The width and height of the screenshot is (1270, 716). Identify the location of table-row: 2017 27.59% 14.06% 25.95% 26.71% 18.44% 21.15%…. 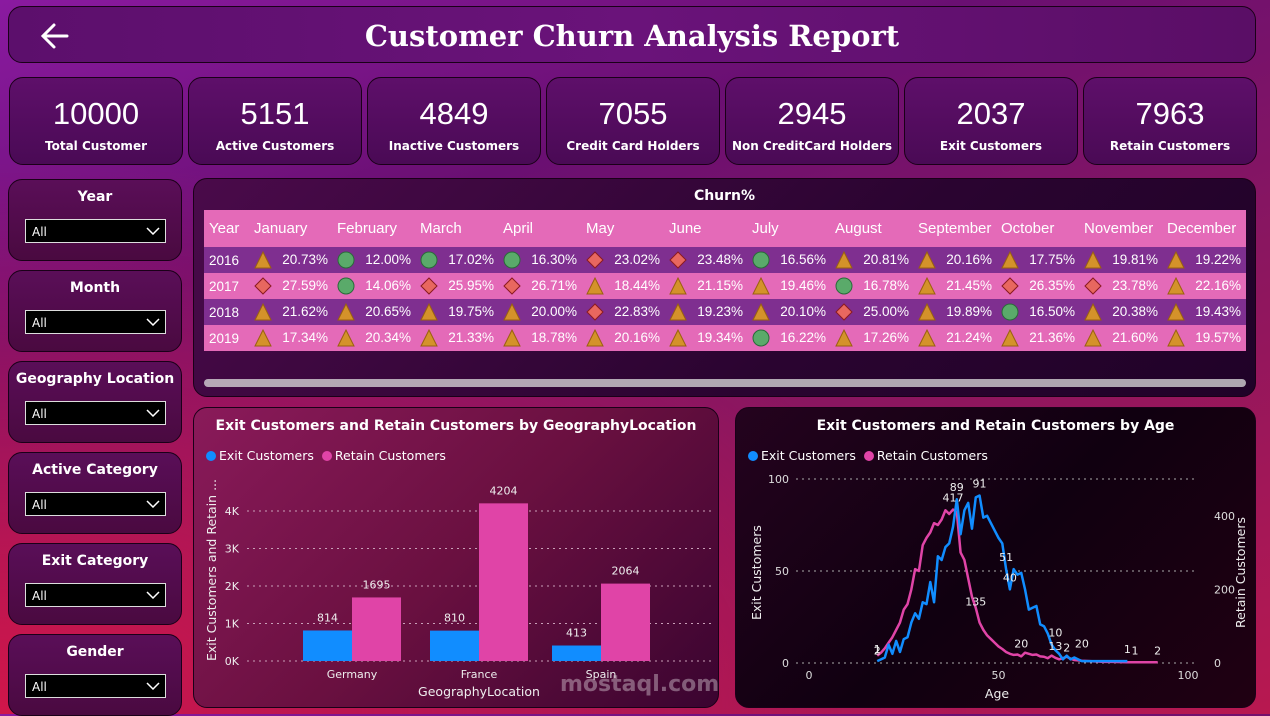
(725, 286).